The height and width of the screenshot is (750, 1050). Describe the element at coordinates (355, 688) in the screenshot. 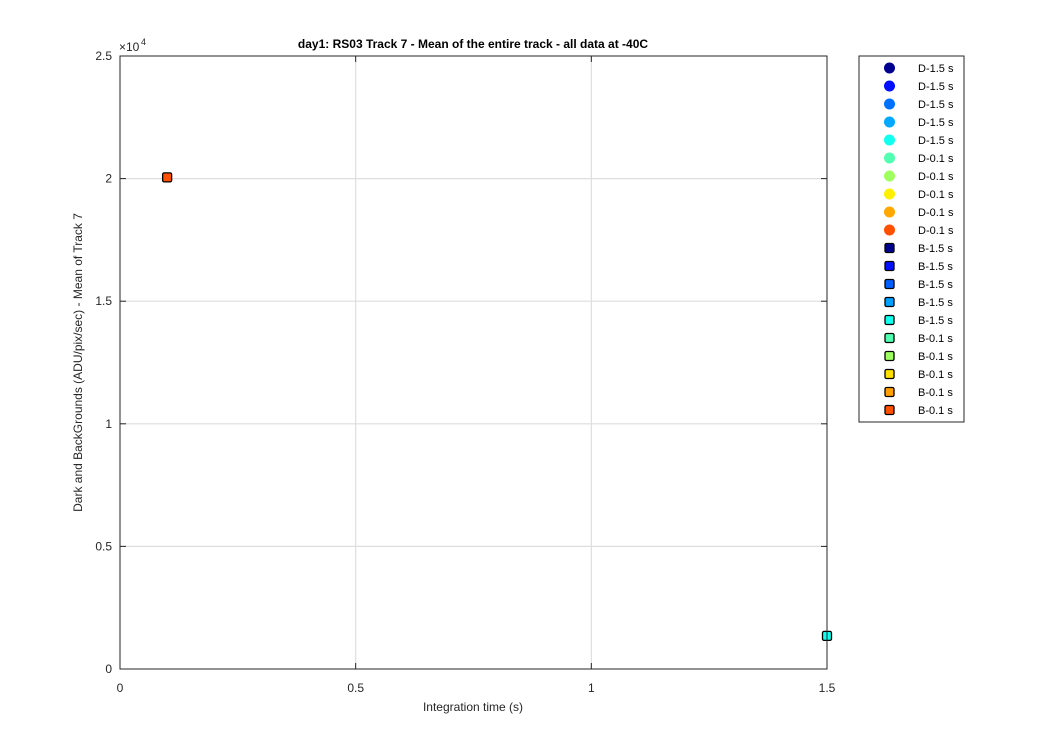

I see `x-tick-label: 0.5` at that location.